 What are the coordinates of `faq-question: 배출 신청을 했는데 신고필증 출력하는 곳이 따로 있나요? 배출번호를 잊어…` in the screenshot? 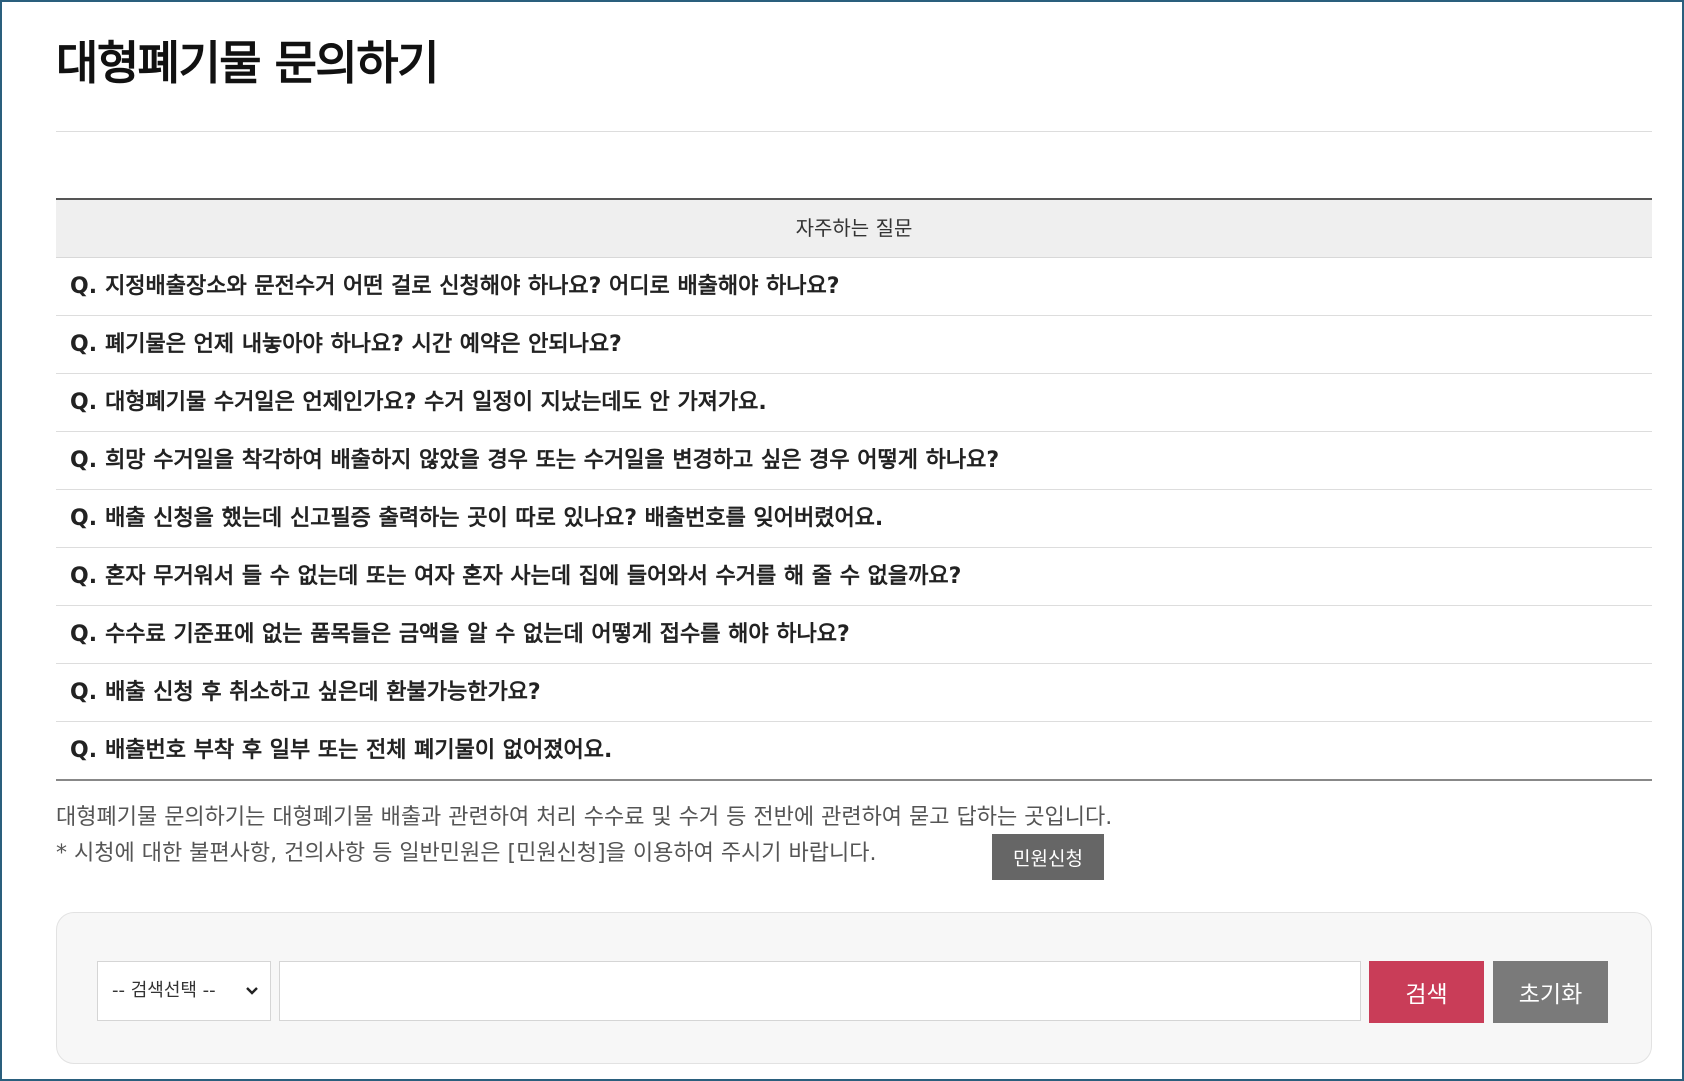 It's located at (494, 518).